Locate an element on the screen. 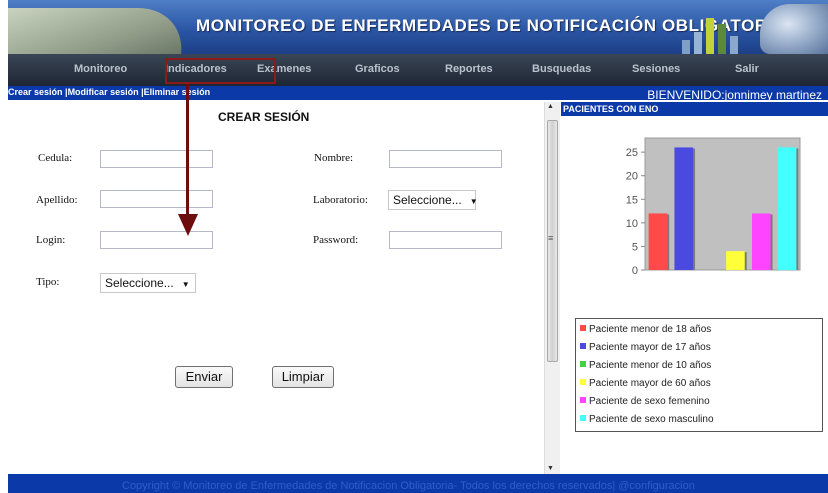 This screenshot has height=493, width=828. banner-swoosh-graphic is located at coordinates (103, 31).